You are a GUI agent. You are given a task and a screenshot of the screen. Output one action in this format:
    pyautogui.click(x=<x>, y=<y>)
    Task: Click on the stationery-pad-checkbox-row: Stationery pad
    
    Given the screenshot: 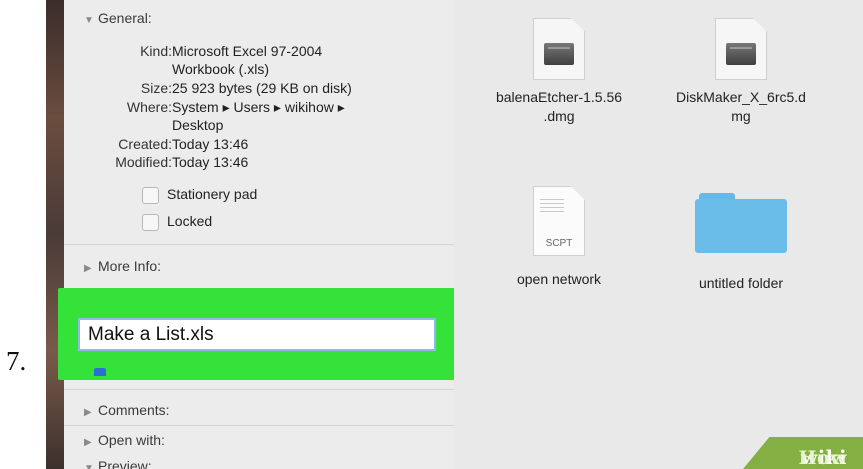 What is the action you would take?
    pyautogui.click(x=199, y=195)
    